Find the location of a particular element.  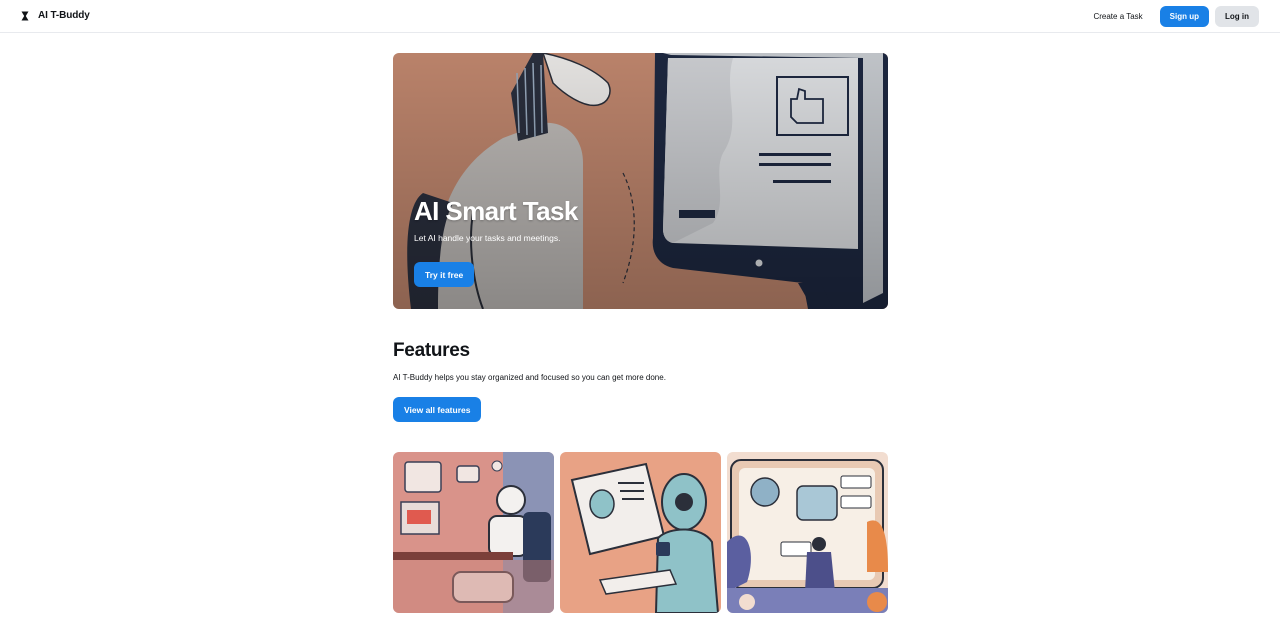

log-in-button: Log in is located at coordinates (1237, 16).